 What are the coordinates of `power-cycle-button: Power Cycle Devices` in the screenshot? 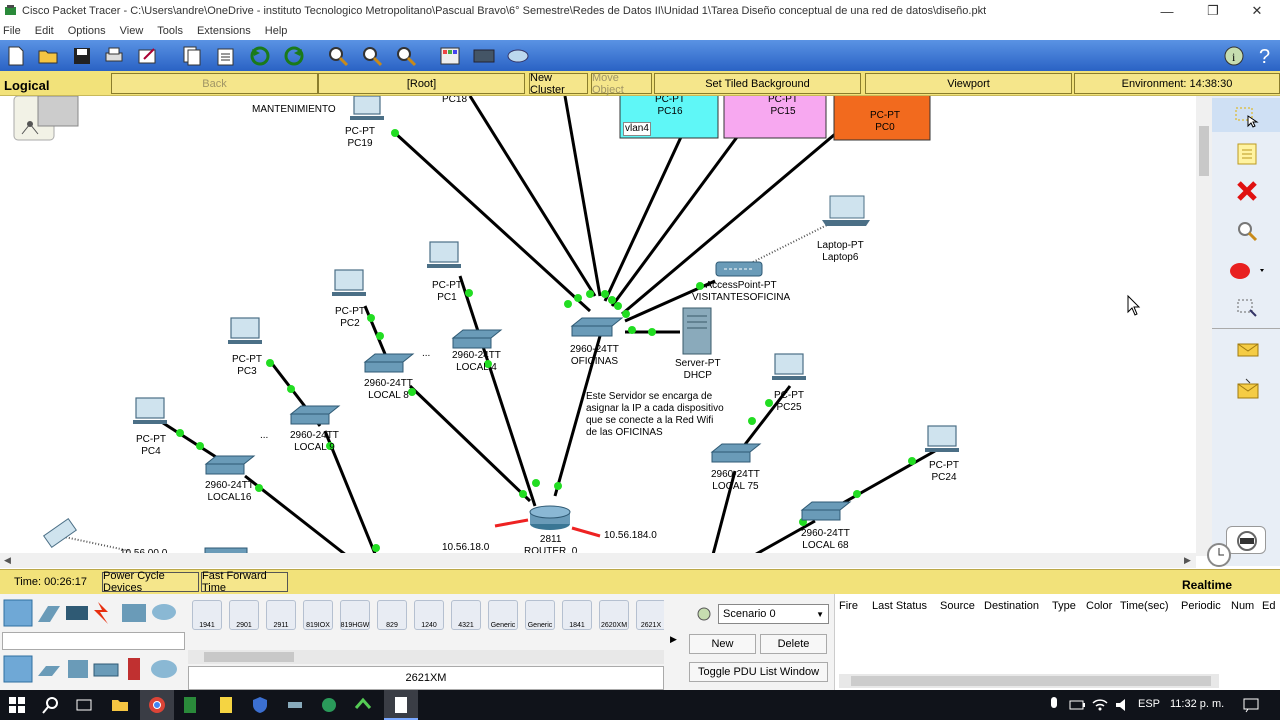 It's located at (150, 582).